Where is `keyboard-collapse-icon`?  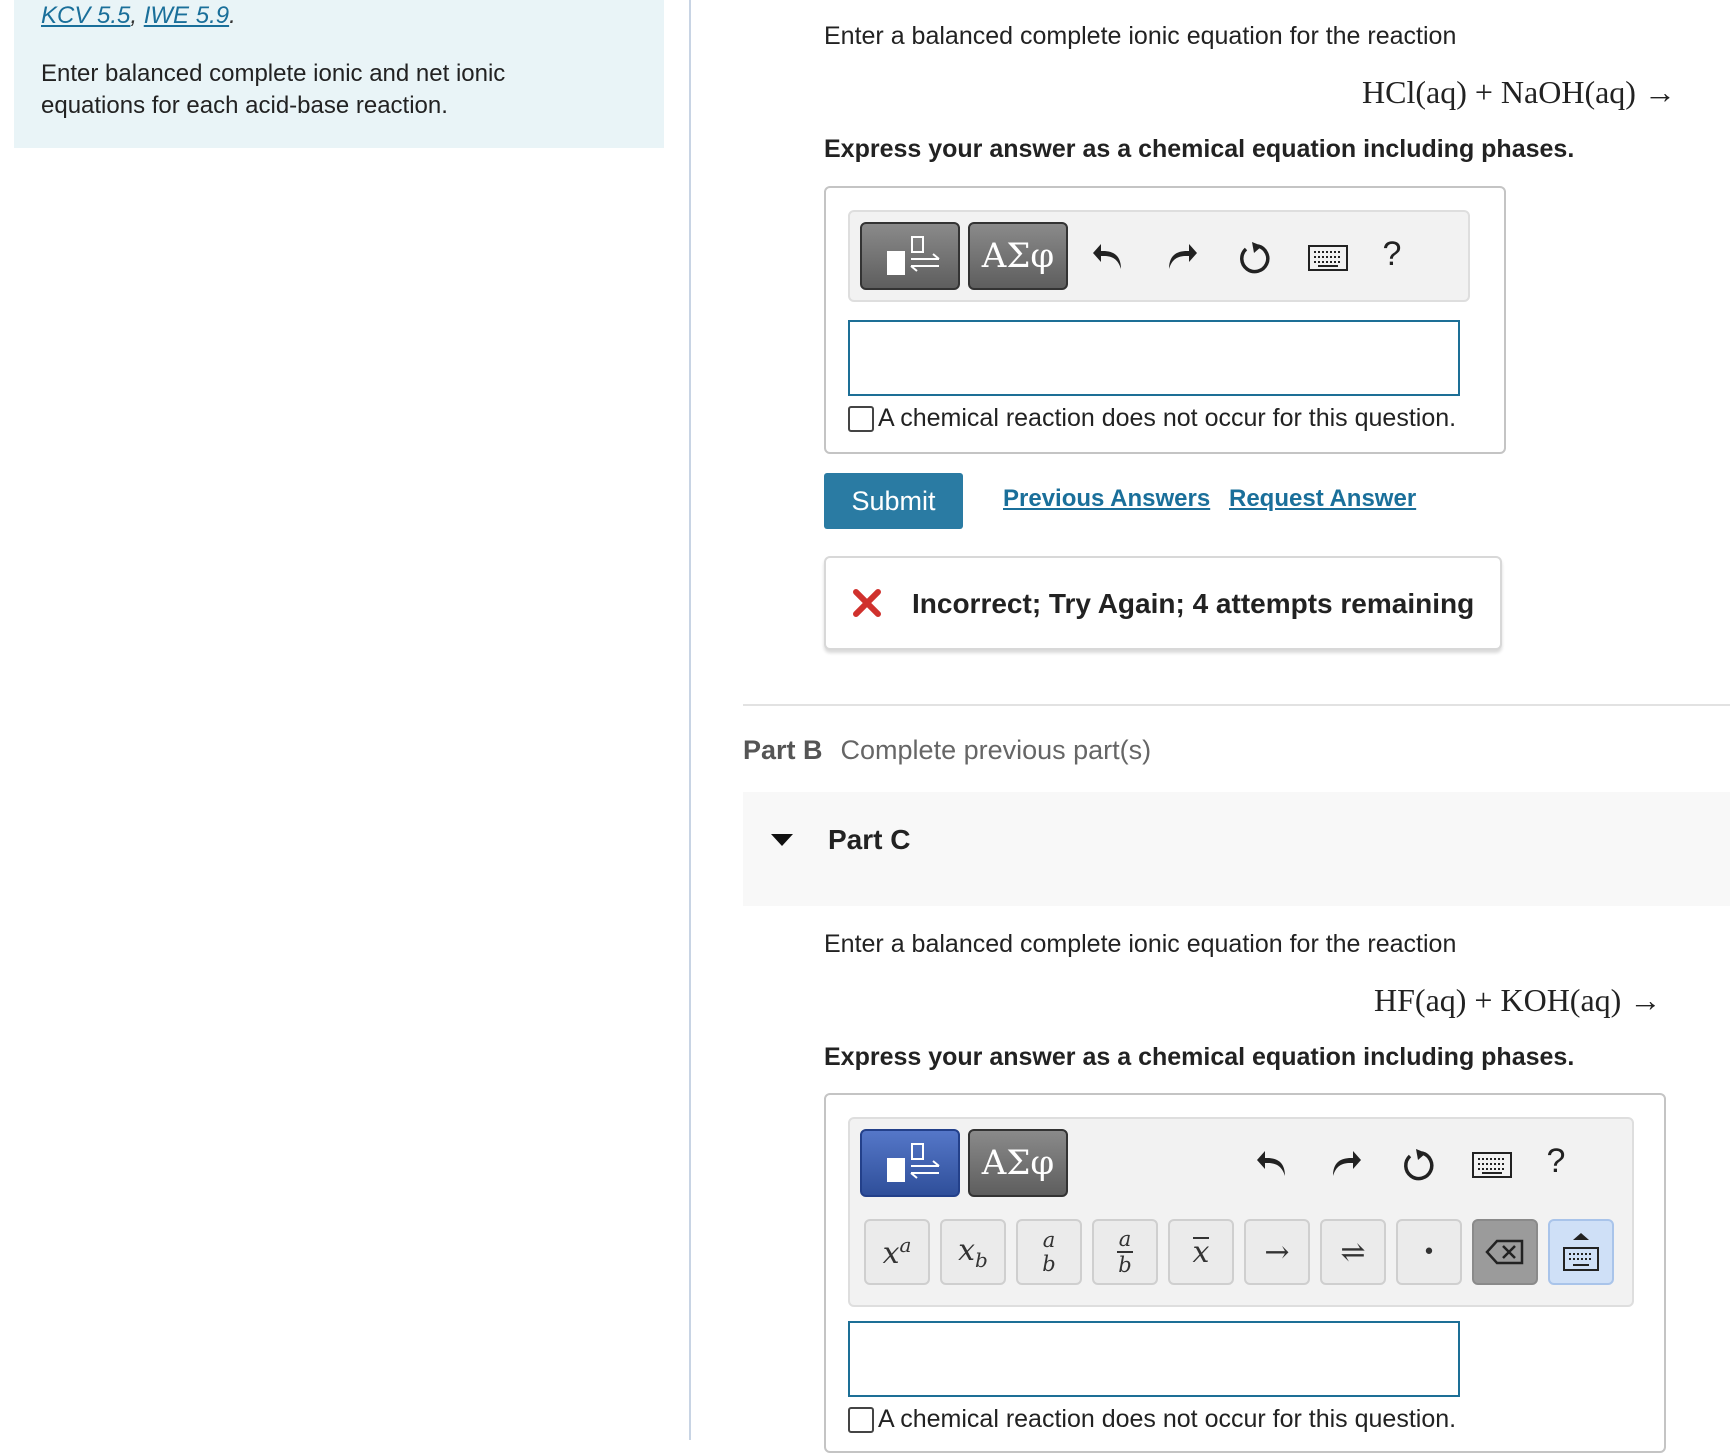 keyboard-collapse-icon is located at coordinates (1581, 1252).